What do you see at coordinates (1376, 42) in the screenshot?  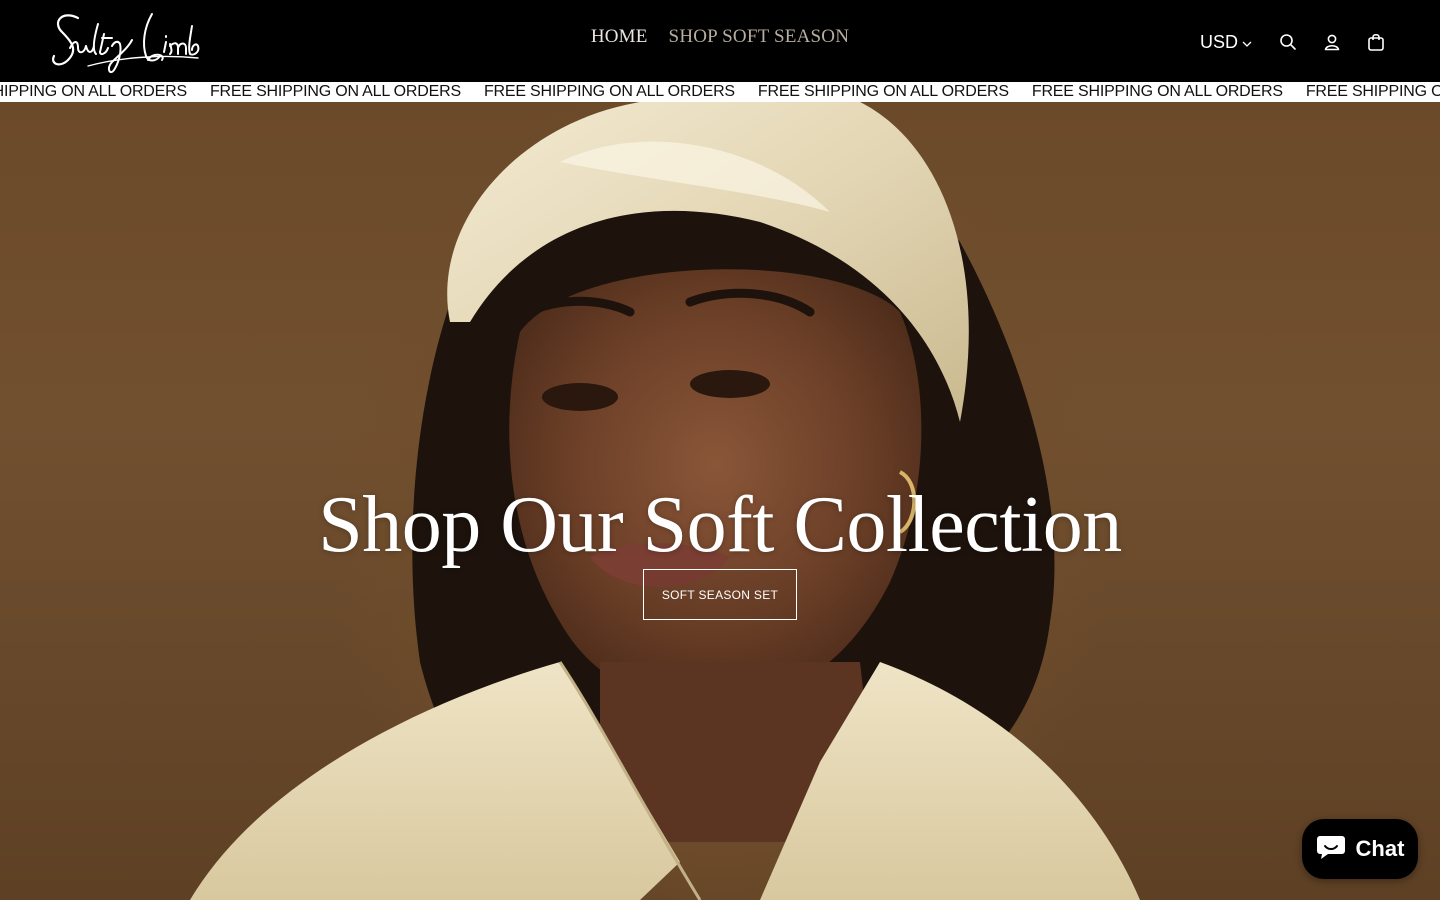 I see `cart-icon` at bounding box center [1376, 42].